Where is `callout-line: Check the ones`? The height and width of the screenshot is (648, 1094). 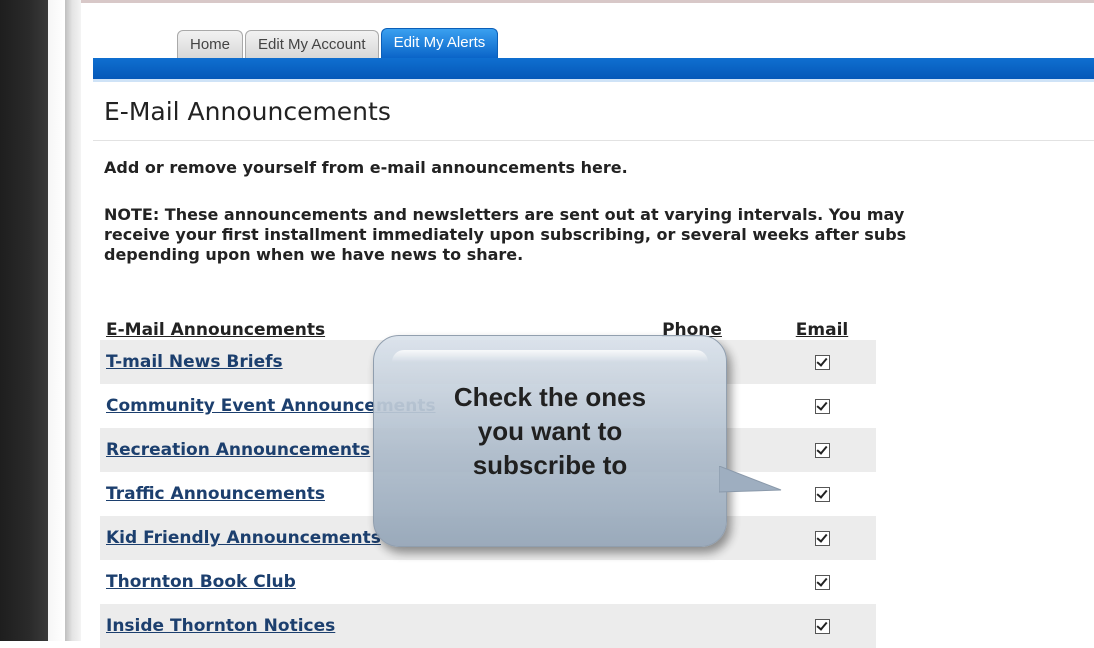 callout-line: Check the ones is located at coordinates (550, 397).